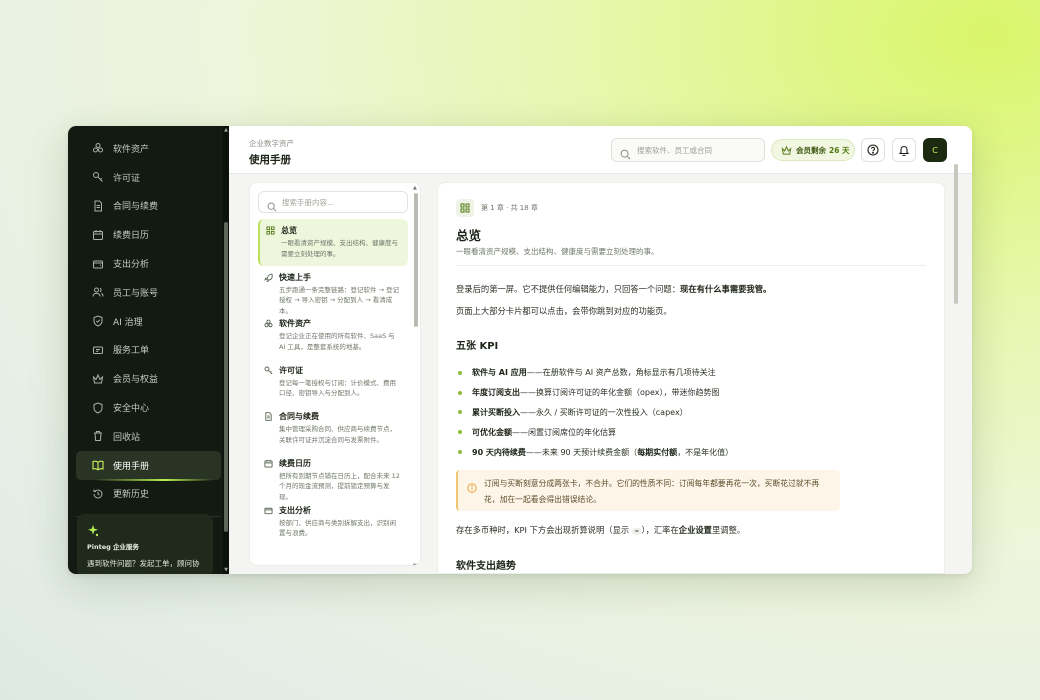 The width and height of the screenshot is (1040, 700). I want to click on chapter-indicator: 第 1 章 · 共 18 章, so click(497, 208).